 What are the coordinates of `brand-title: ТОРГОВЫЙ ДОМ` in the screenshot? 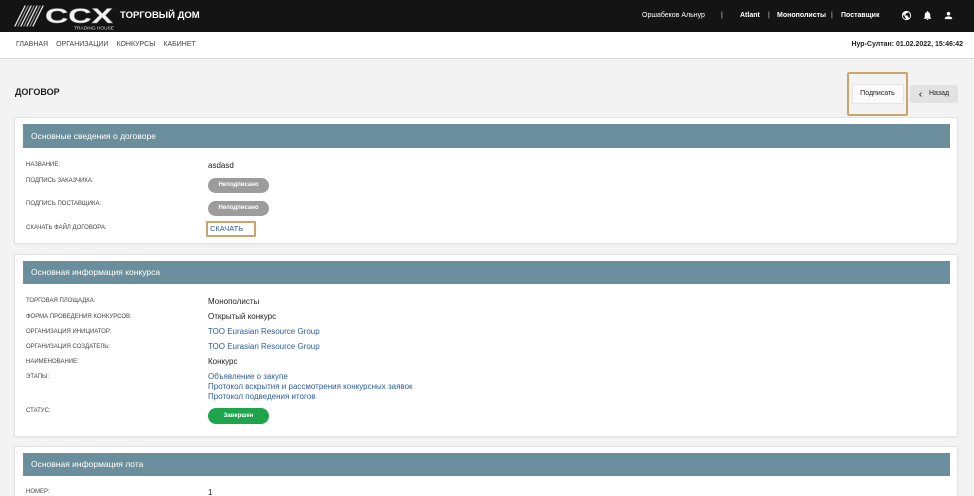 It's located at (160, 15).